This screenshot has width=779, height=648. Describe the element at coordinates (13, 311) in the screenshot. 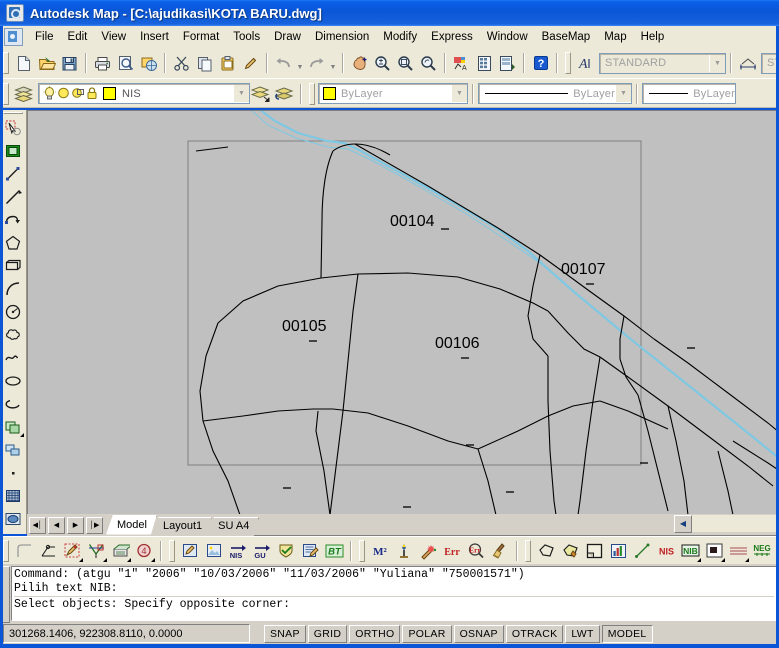

I see `circle-icon` at that location.